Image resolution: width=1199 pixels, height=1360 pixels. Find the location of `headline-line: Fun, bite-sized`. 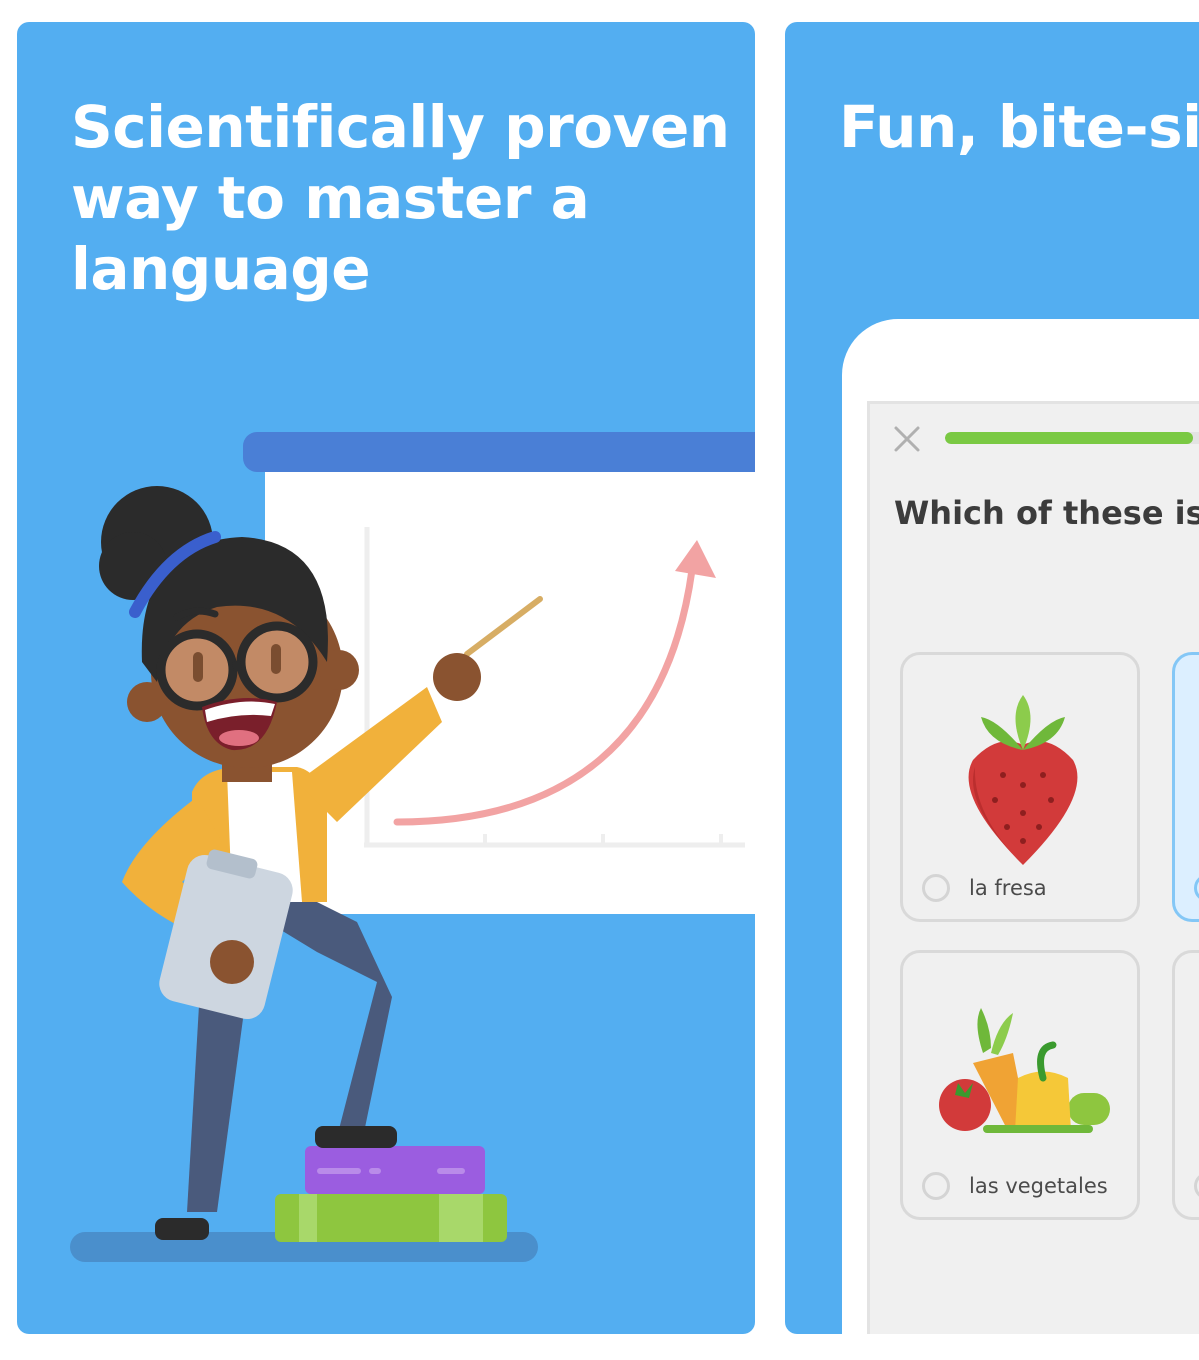

headline-line: Fun, bite-sized is located at coordinates (1019, 127).